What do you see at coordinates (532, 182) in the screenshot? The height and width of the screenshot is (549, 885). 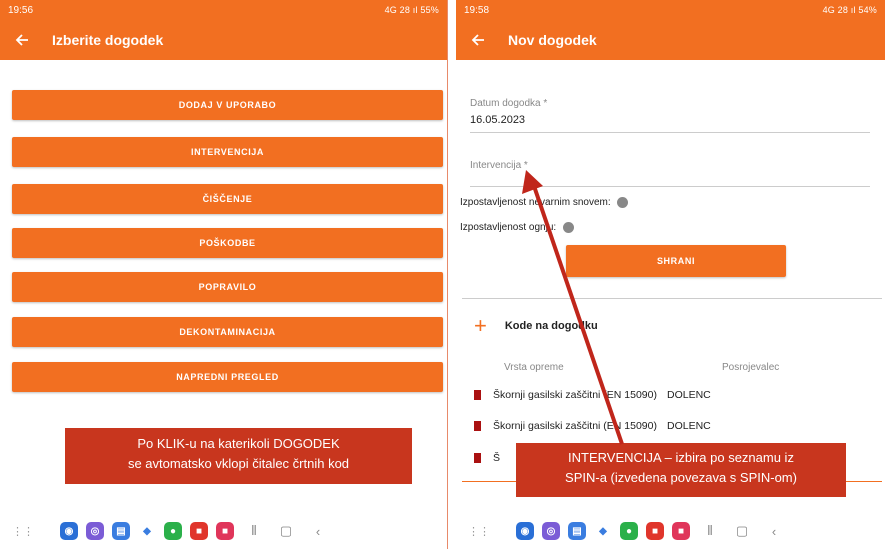 I see `arrow-head` at bounding box center [532, 182].